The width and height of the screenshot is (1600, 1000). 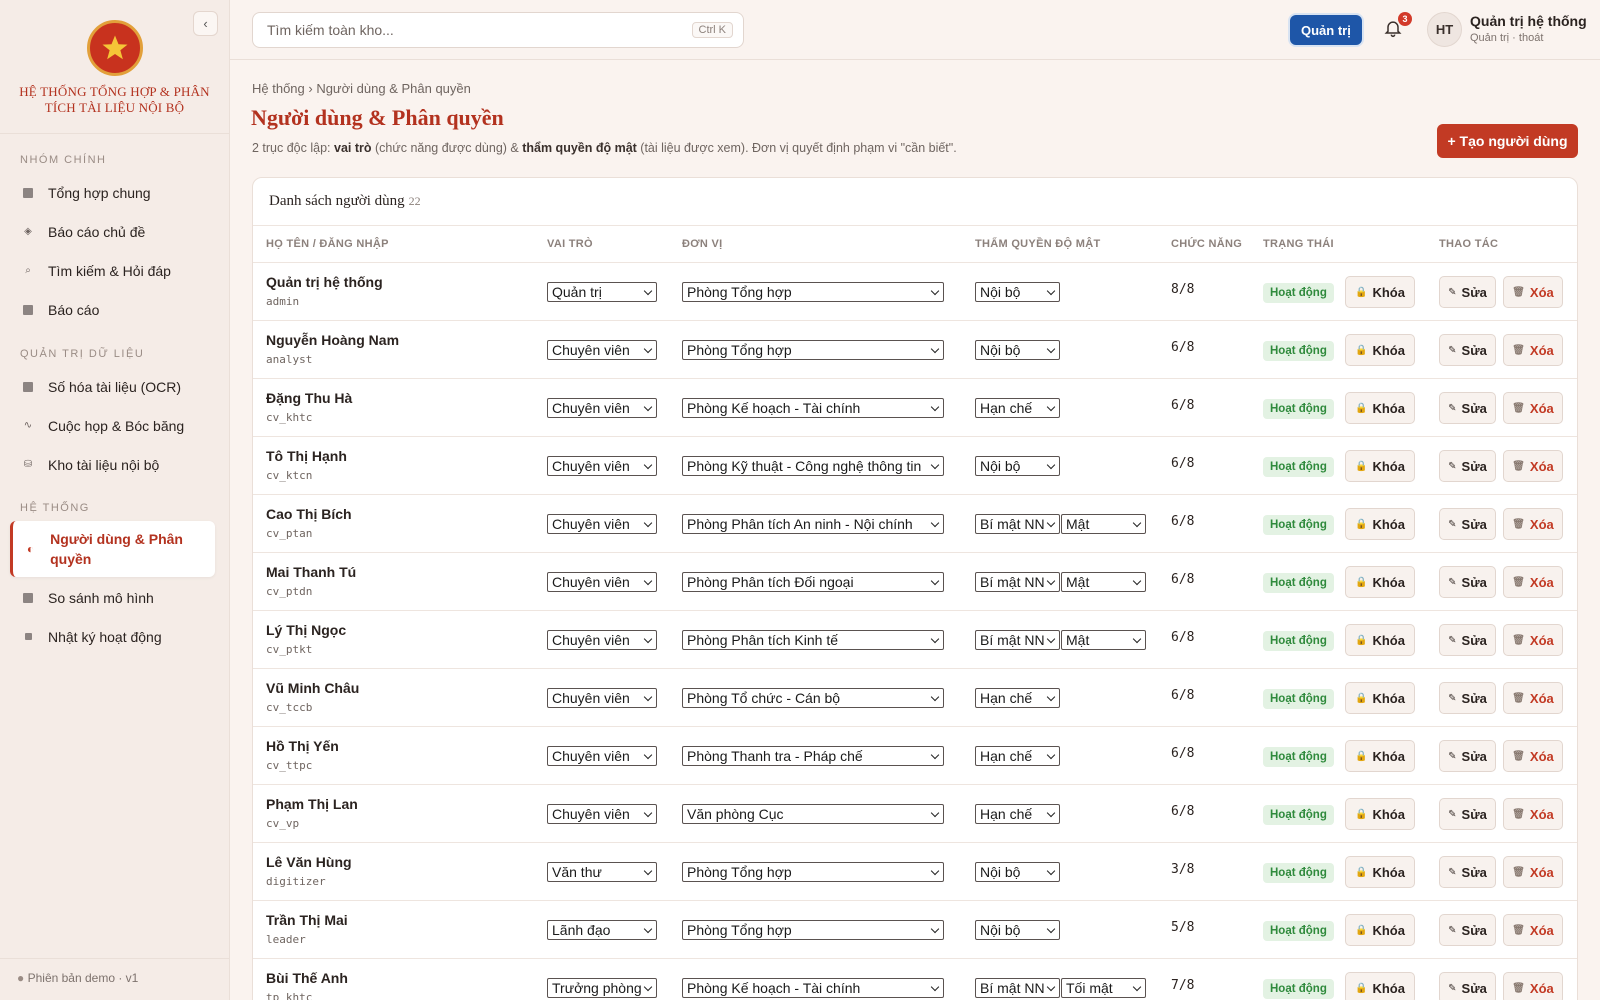 What do you see at coordinates (813, 814) in the screenshot?
I see `unit-select: Văn phòng Cục` at bounding box center [813, 814].